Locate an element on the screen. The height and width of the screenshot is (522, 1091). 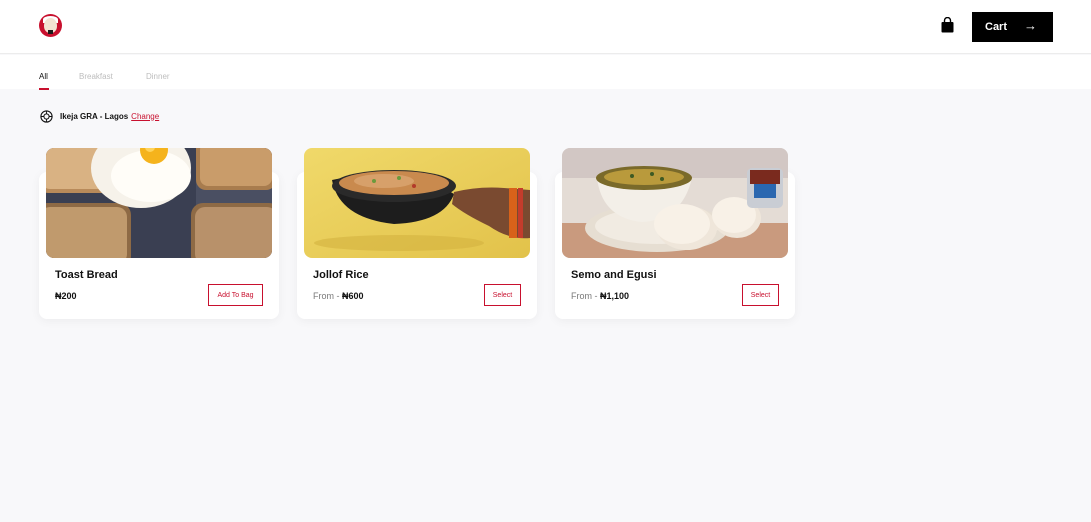
product-price-wrap: From - ₦600 is located at coordinates (338, 296).